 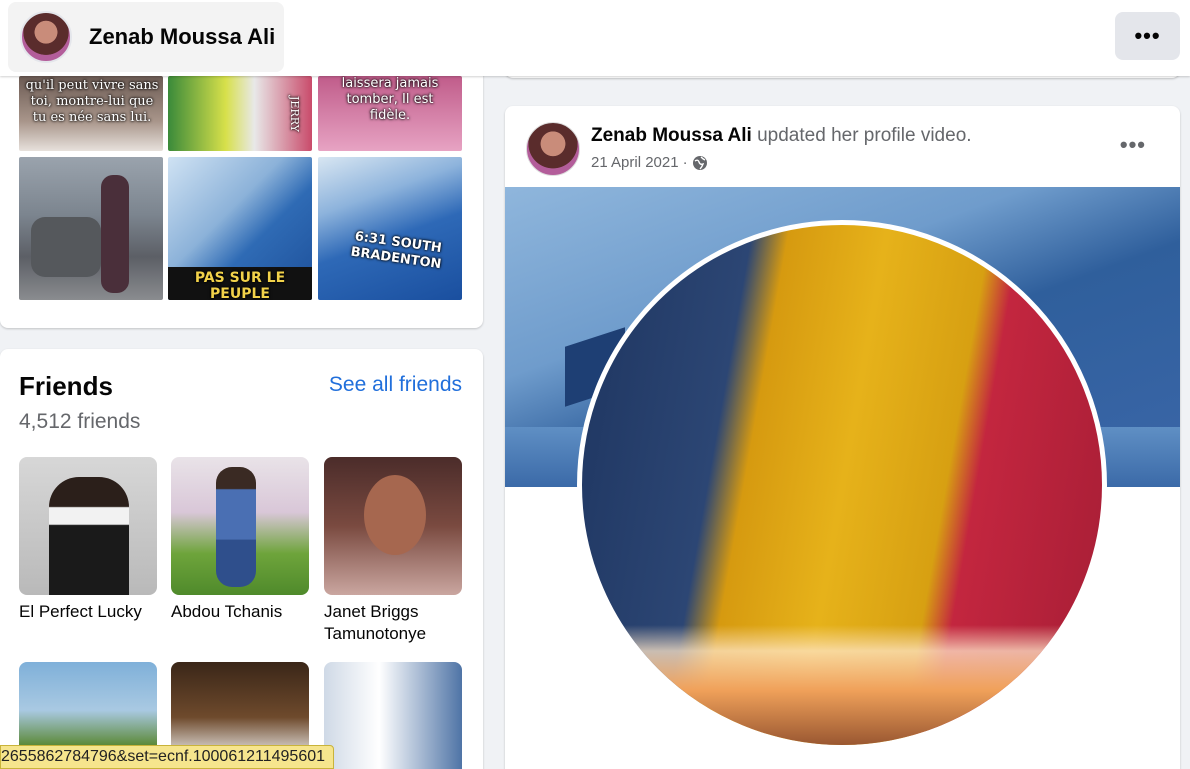 What do you see at coordinates (595, 38) in the screenshot?
I see `profile-sticky-header: Zenab Moussa Ali •••` at bounding box center [595, 38].